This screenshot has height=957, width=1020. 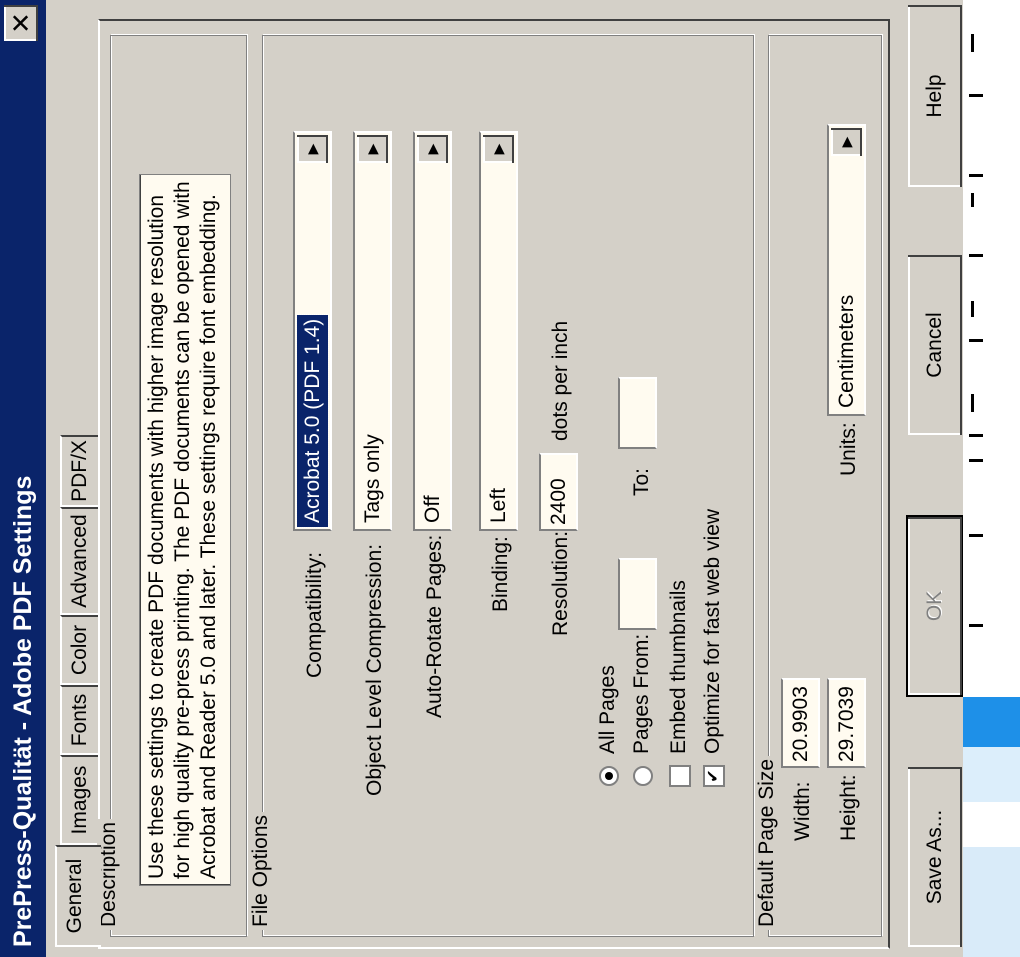 What do you see at coordinates (560, 583) in the screenshot?
I see `resolution-label: Resolution:` at bounding box center [560, 583].